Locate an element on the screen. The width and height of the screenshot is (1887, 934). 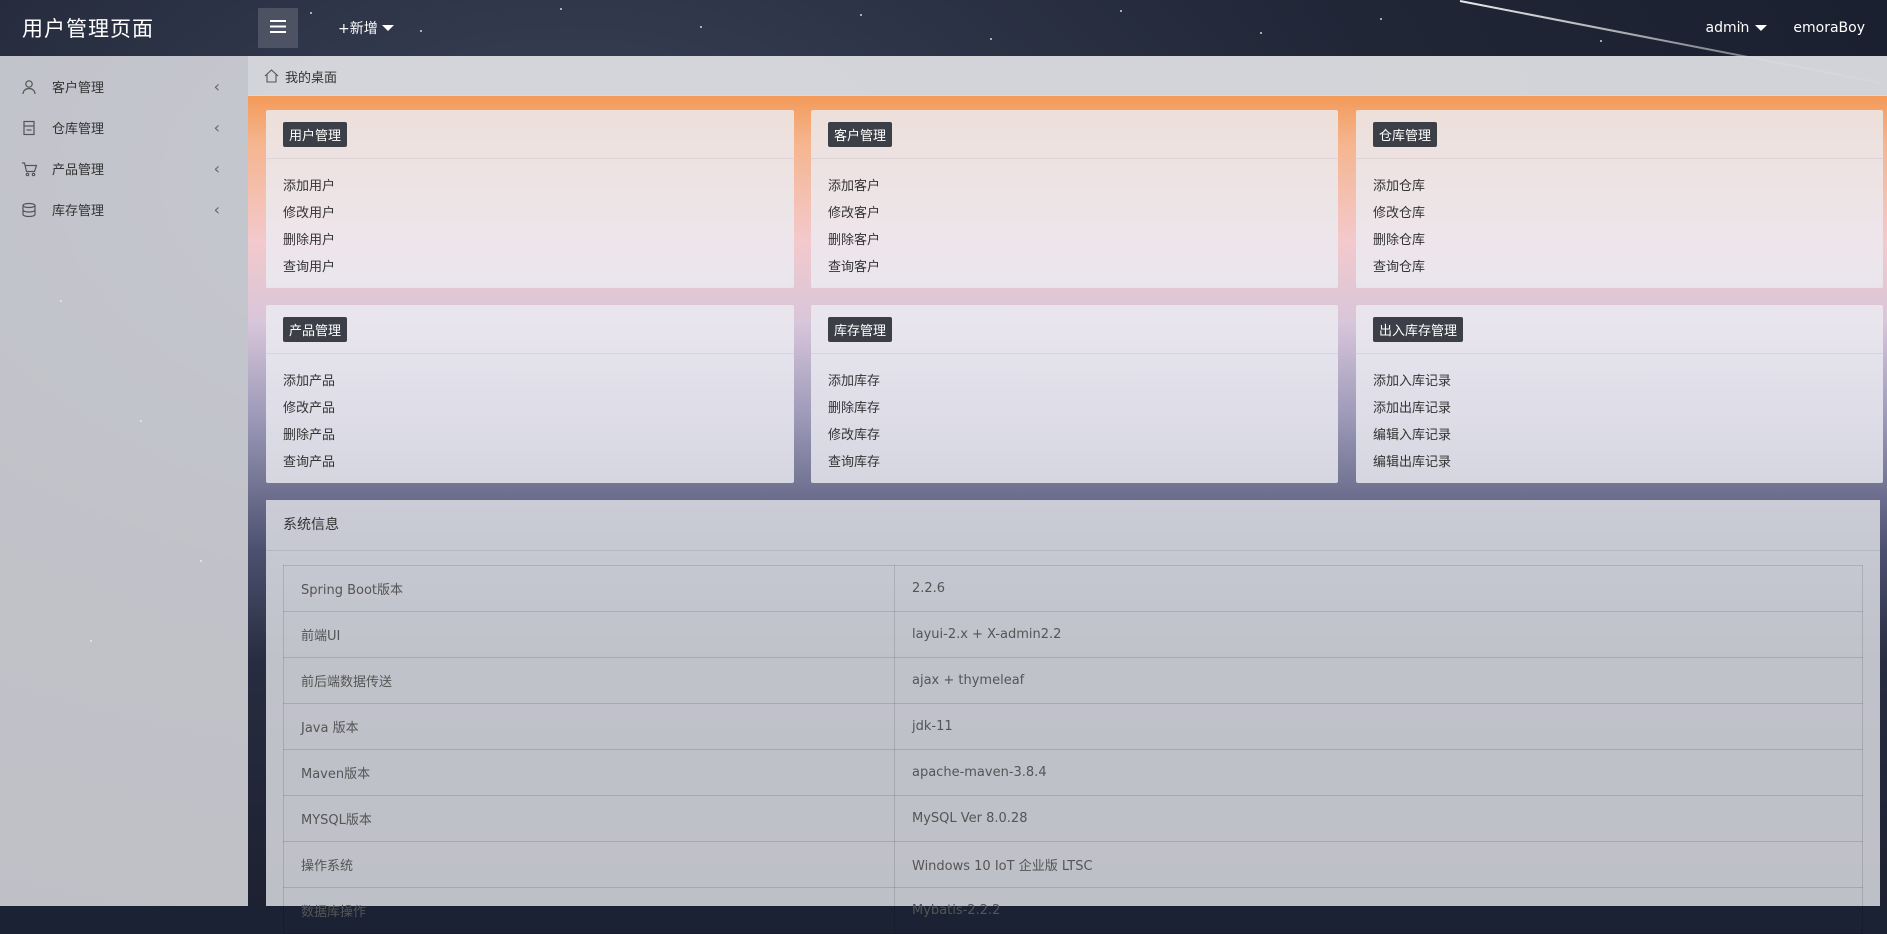
card-title: 出入库存管理 is located at coordinates (1418, 329).